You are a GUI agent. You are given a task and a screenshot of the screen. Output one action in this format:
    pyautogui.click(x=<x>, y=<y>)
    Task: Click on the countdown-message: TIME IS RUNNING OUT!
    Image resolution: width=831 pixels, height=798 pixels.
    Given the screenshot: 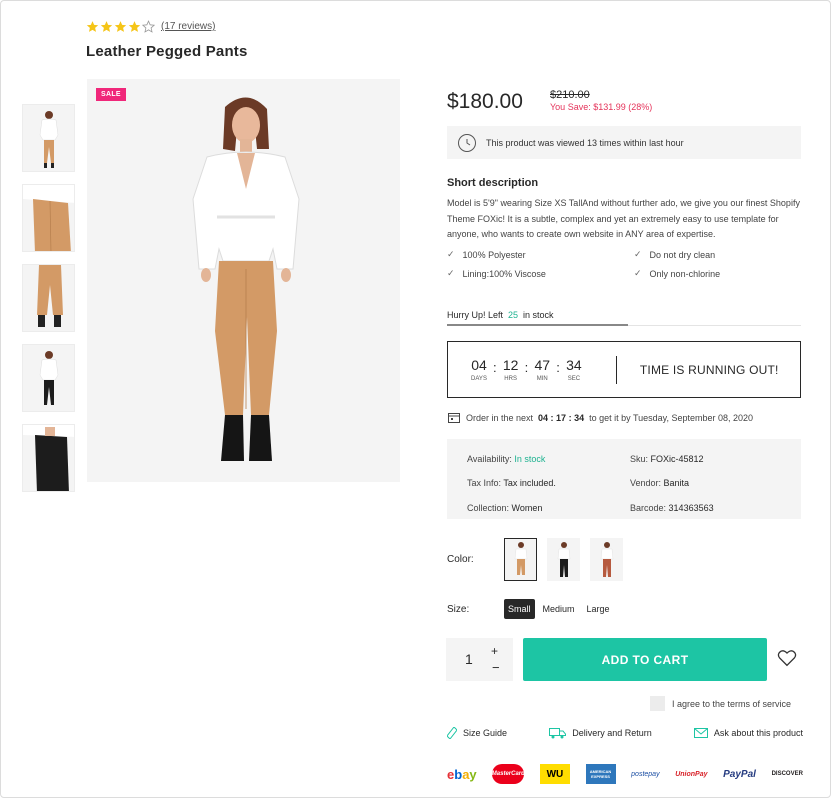 What is the action you would take?
    pyautogui.click(x=709, y=369)
    